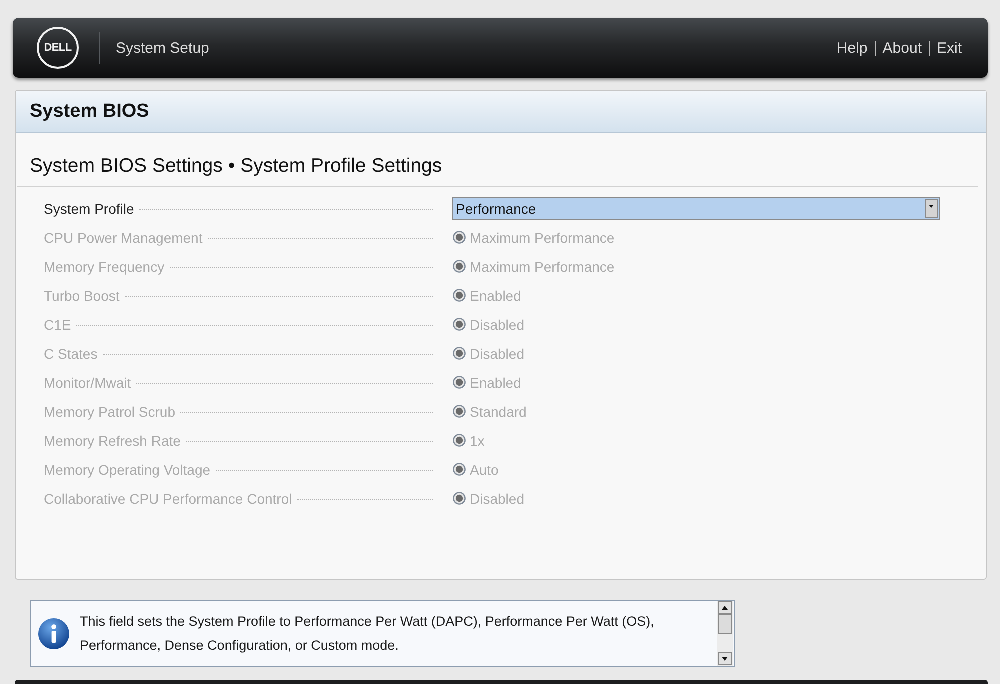  I want to click on setting-value: Standard, so click(498, 412).